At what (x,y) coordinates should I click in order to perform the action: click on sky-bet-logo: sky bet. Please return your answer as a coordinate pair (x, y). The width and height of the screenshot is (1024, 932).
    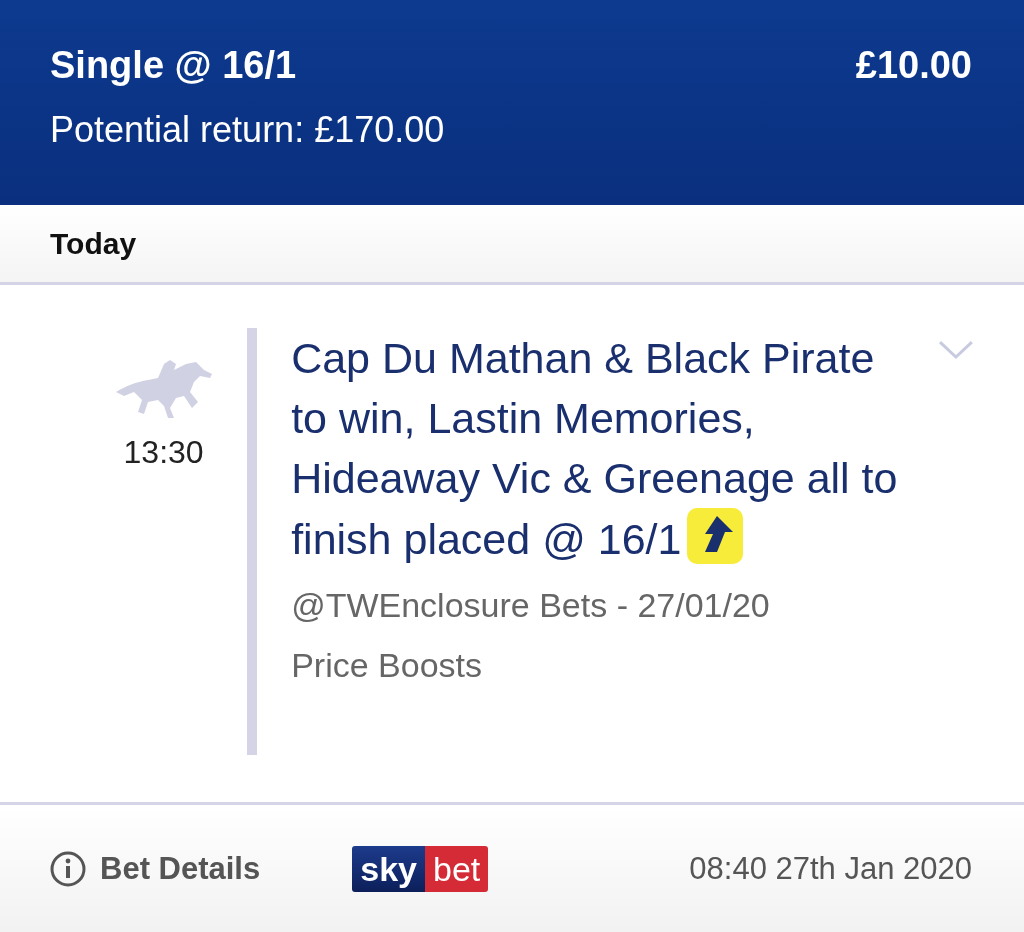
    Looking at the image, I should click on (420, 868).